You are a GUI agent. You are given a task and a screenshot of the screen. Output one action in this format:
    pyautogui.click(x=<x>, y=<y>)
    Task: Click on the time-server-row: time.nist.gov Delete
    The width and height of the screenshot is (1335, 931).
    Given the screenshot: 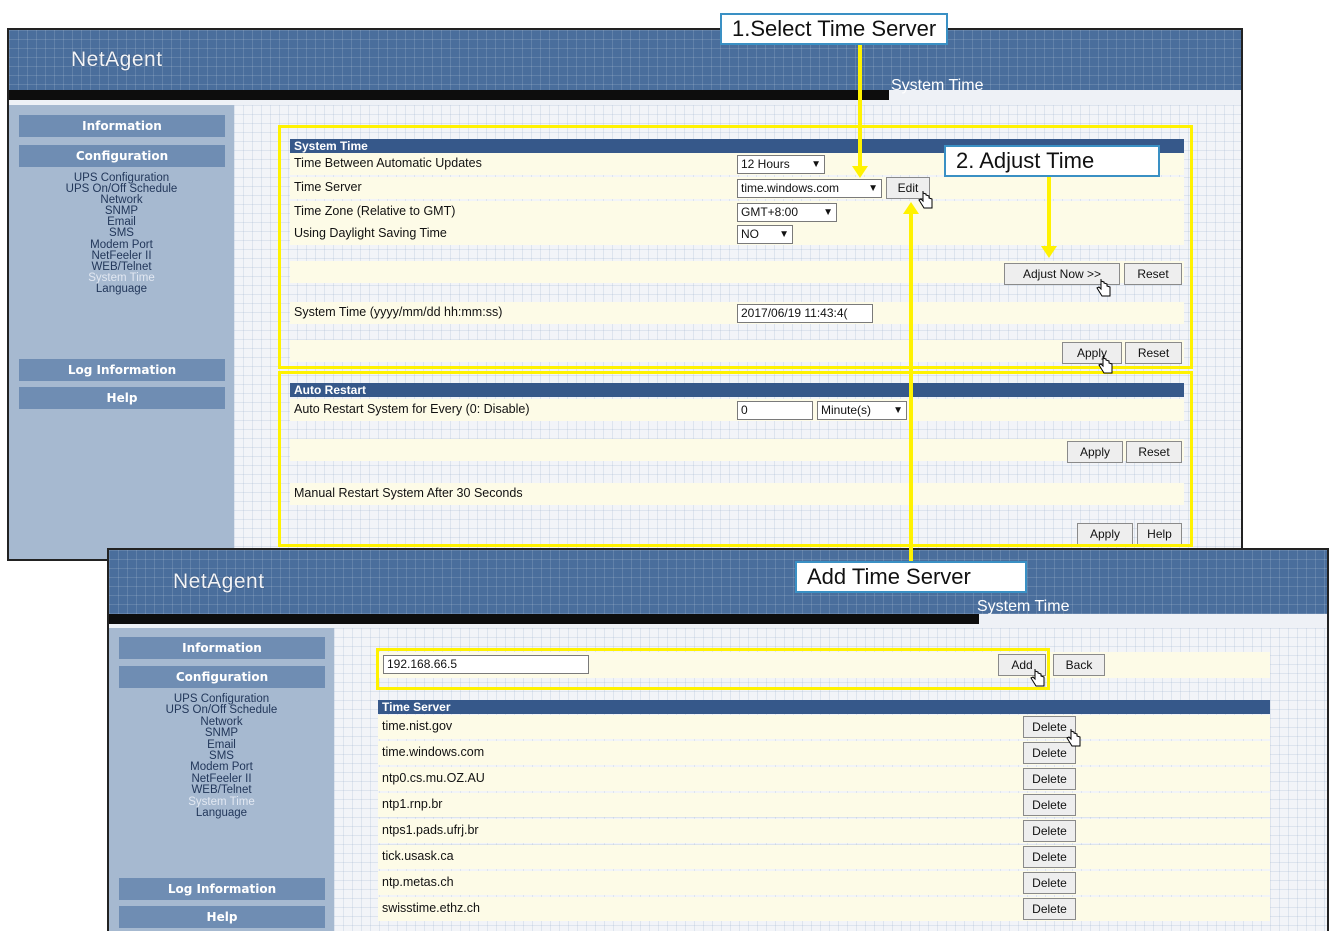 What is the action you would take?
    pyautogui.click(x=824, y=727)
    